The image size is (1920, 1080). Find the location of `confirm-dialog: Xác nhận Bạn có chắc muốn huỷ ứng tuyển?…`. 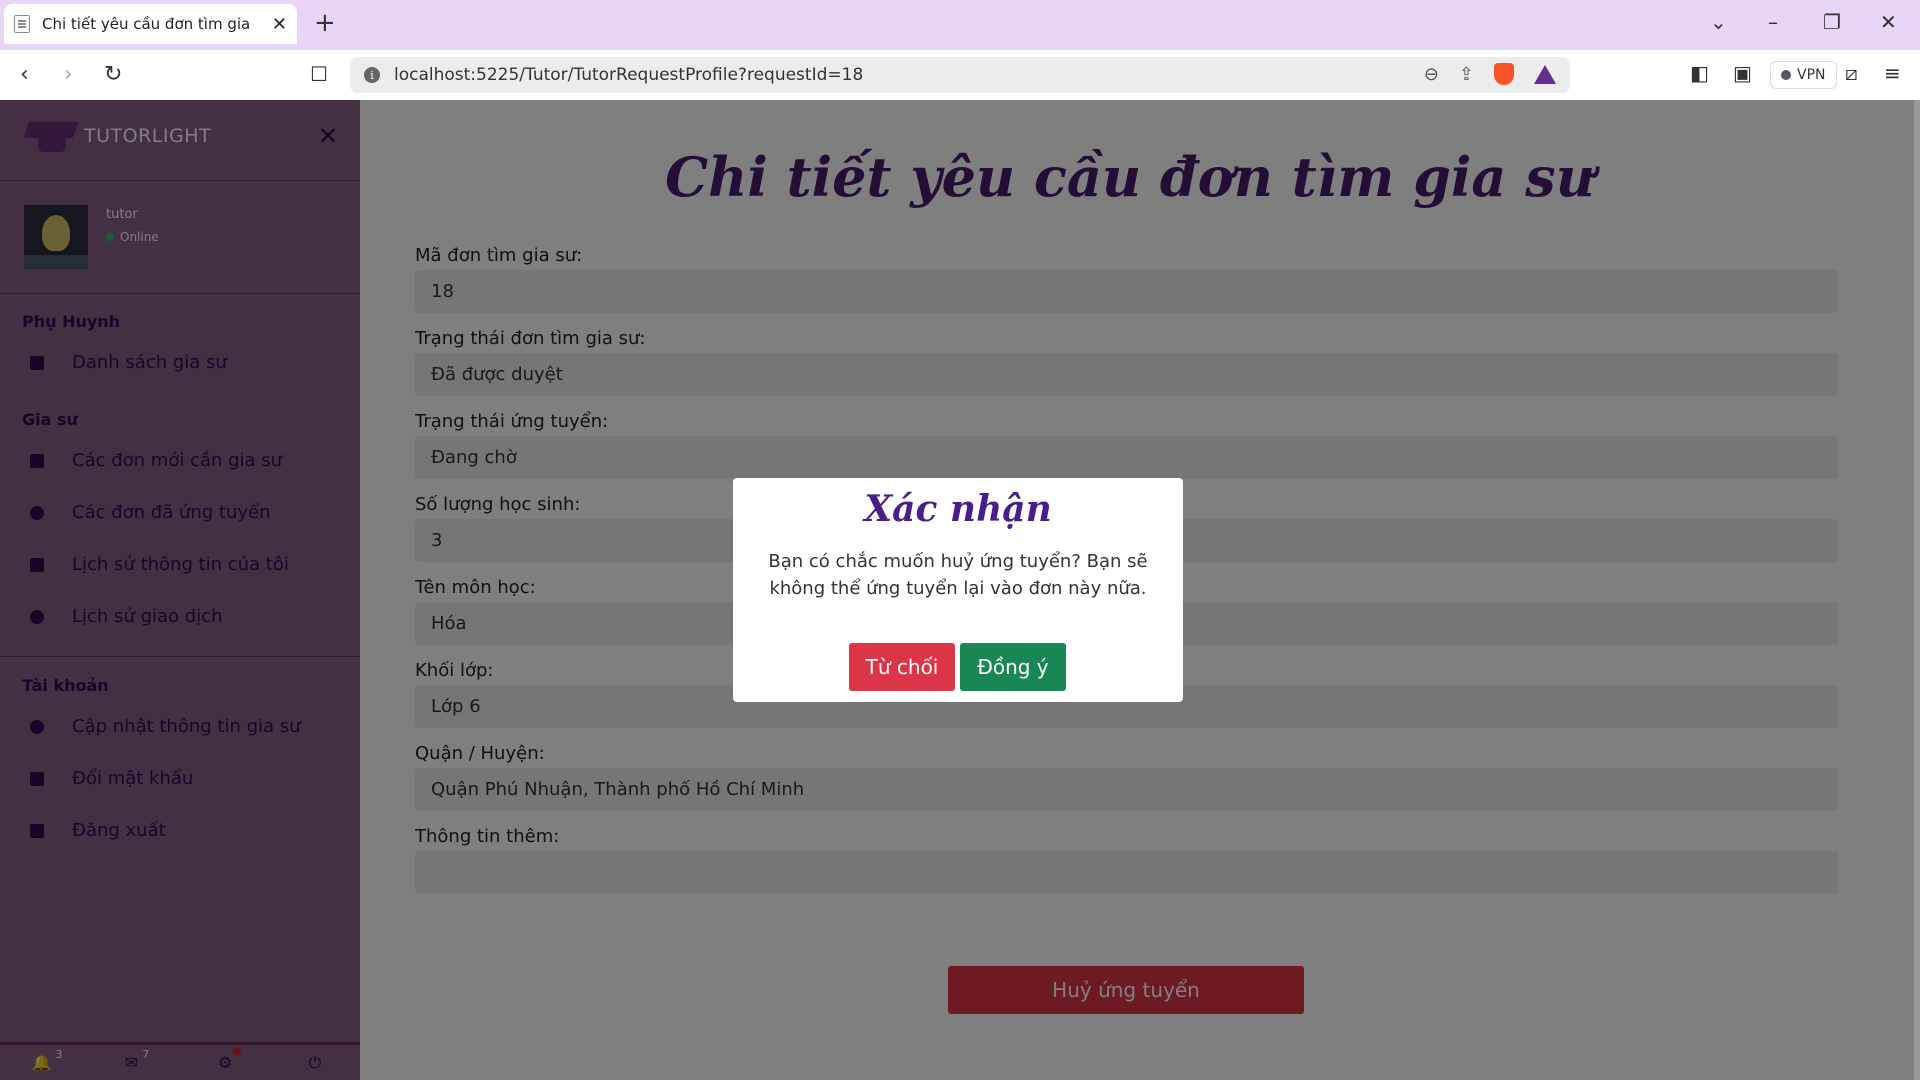

confirm-dialog: Xác nhận Bạn có chắc muốn huỷ ứng tuyển?… is located at coordinates (958, 590).